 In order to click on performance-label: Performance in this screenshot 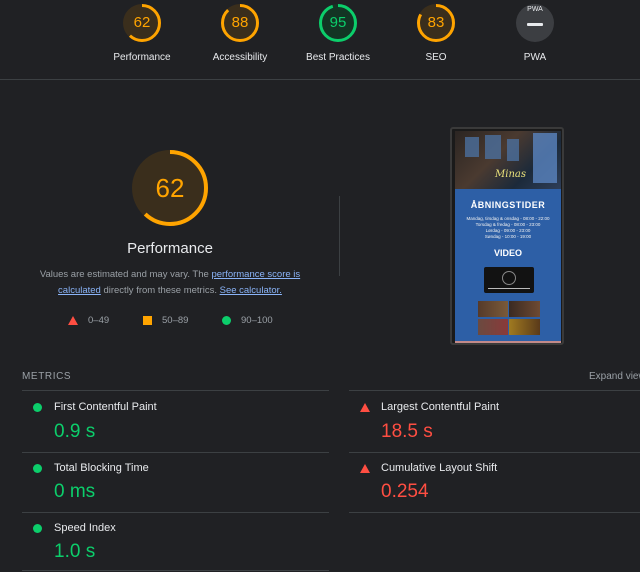, I will do `click(142, 57)`.